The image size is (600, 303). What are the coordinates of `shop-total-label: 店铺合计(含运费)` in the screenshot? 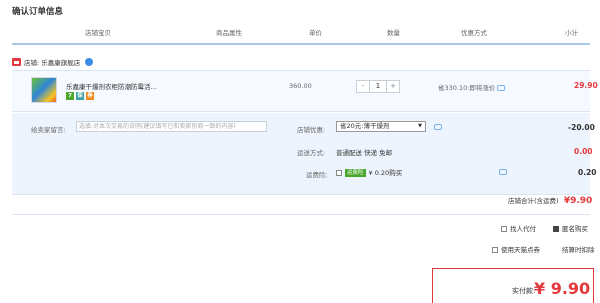 It's located at (533, 201).